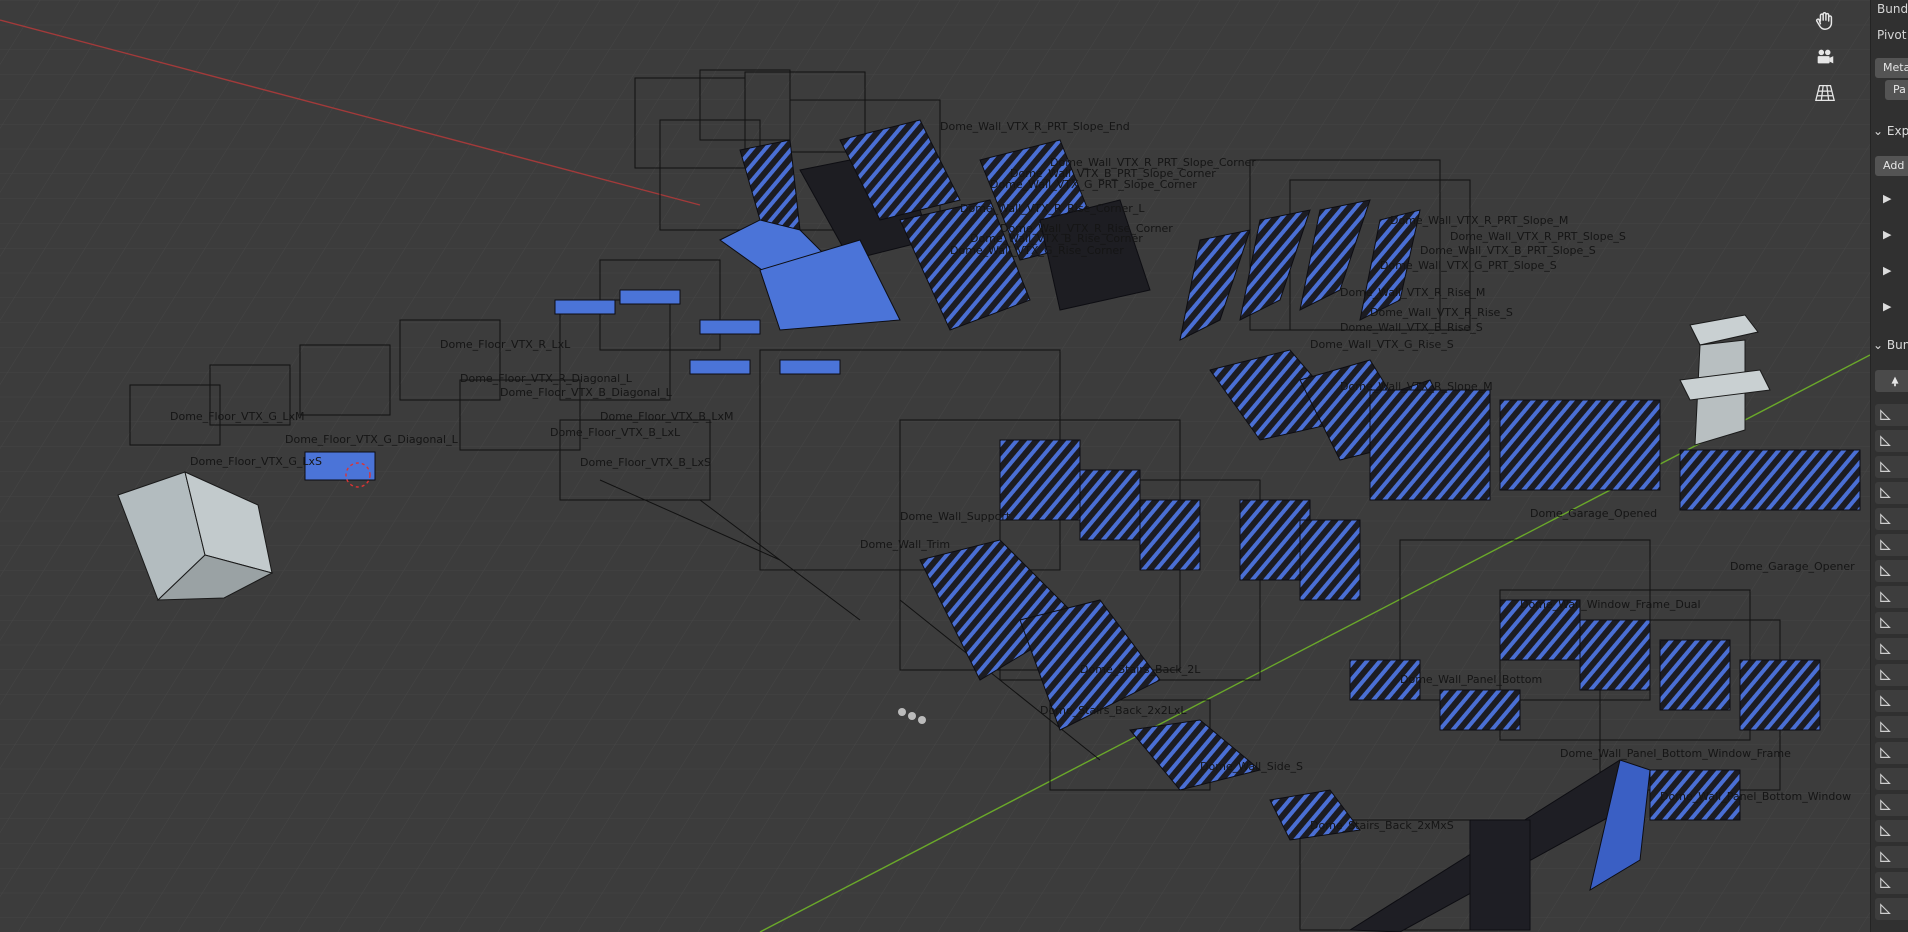 This screenshot has width=1908, height=932. I want to click on camera-icon, so click(1825, 56).